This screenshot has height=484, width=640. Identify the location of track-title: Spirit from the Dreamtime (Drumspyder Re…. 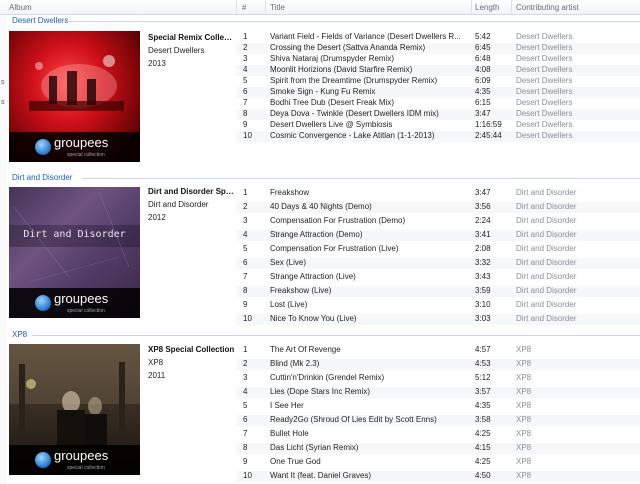
(354, 80).